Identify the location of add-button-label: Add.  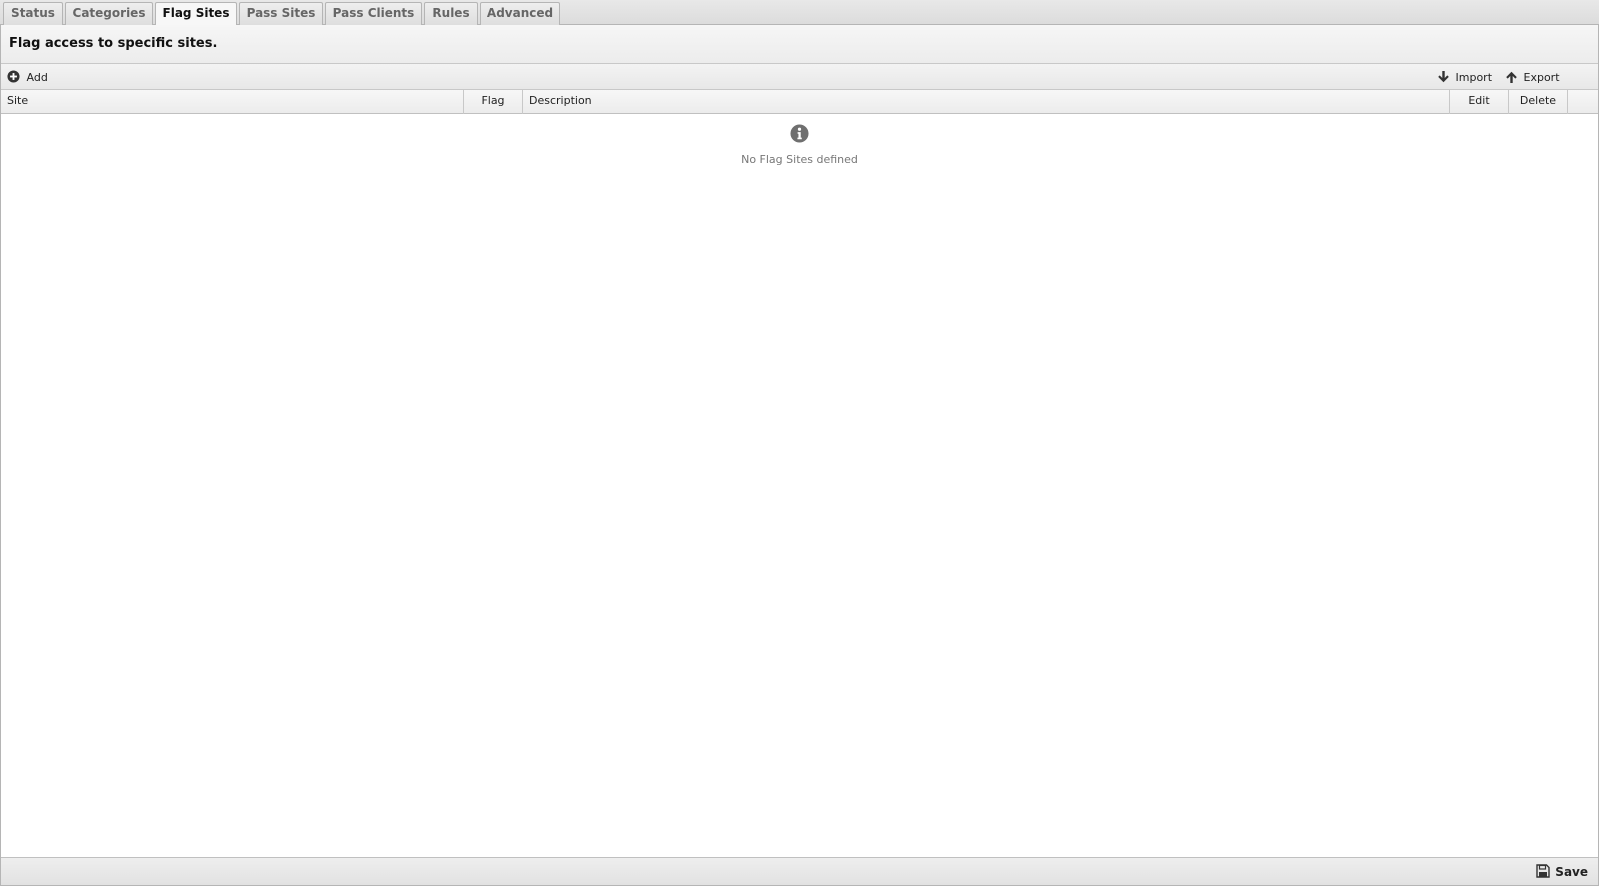
(37, 77).